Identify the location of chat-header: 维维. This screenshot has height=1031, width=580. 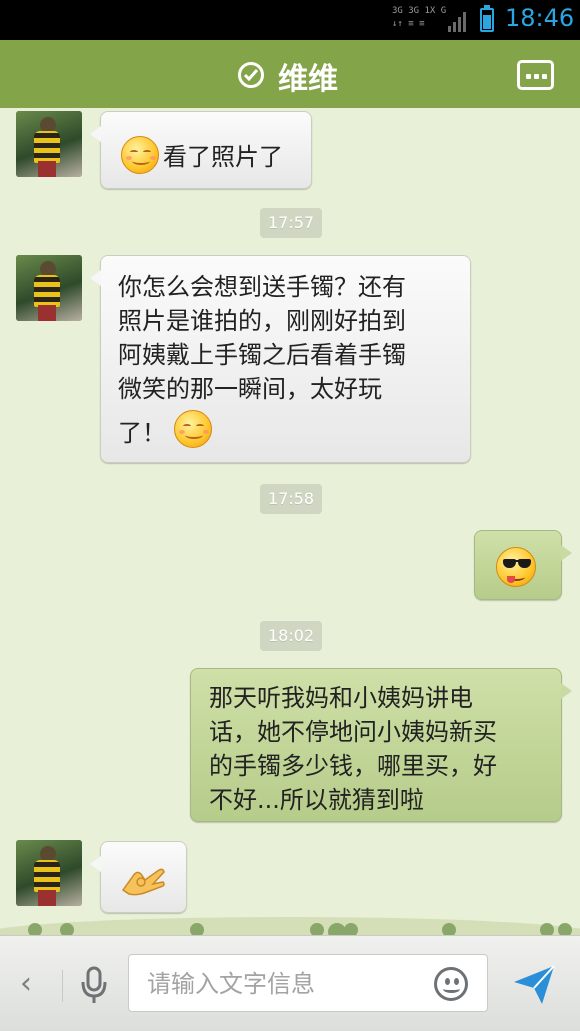
(290, 77).